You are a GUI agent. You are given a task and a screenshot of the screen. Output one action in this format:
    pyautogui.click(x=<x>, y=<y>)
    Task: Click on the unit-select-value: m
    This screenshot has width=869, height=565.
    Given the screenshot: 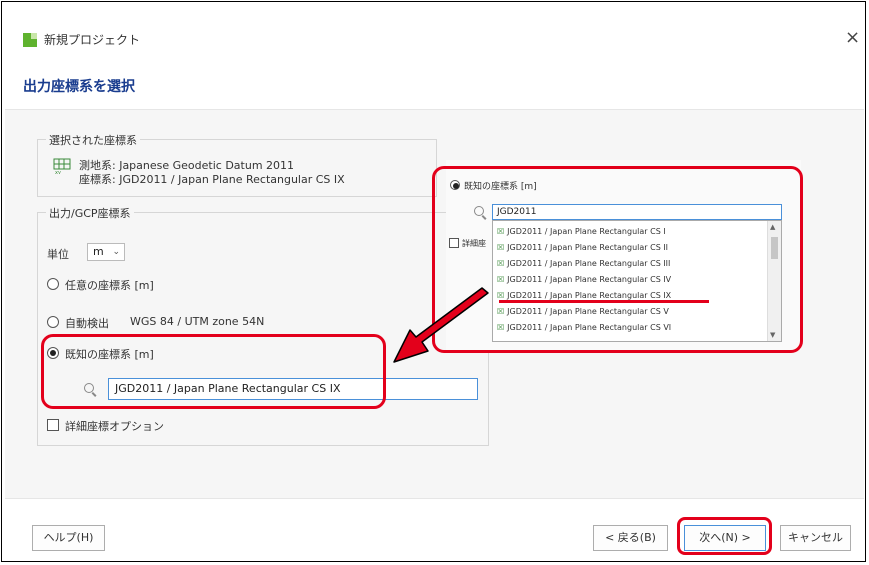 What is the action you would take?
    pyautogui.click(x=98, y=251)
    